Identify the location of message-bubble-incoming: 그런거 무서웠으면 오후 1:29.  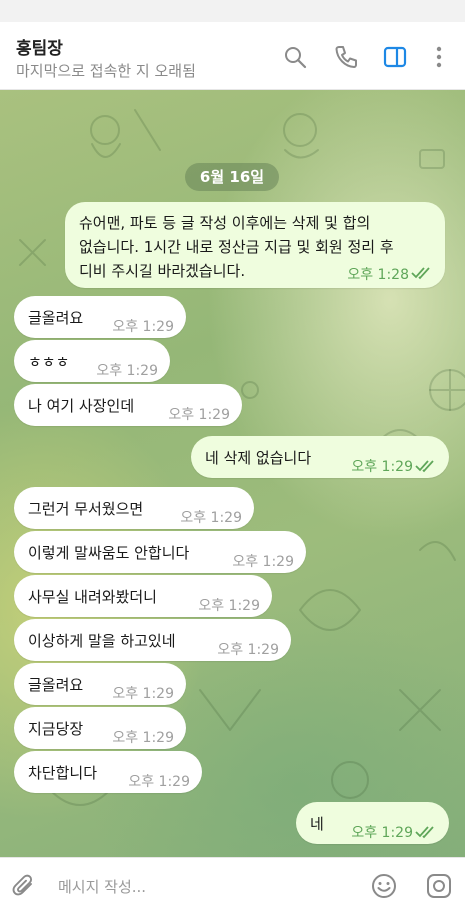
(134, 508).